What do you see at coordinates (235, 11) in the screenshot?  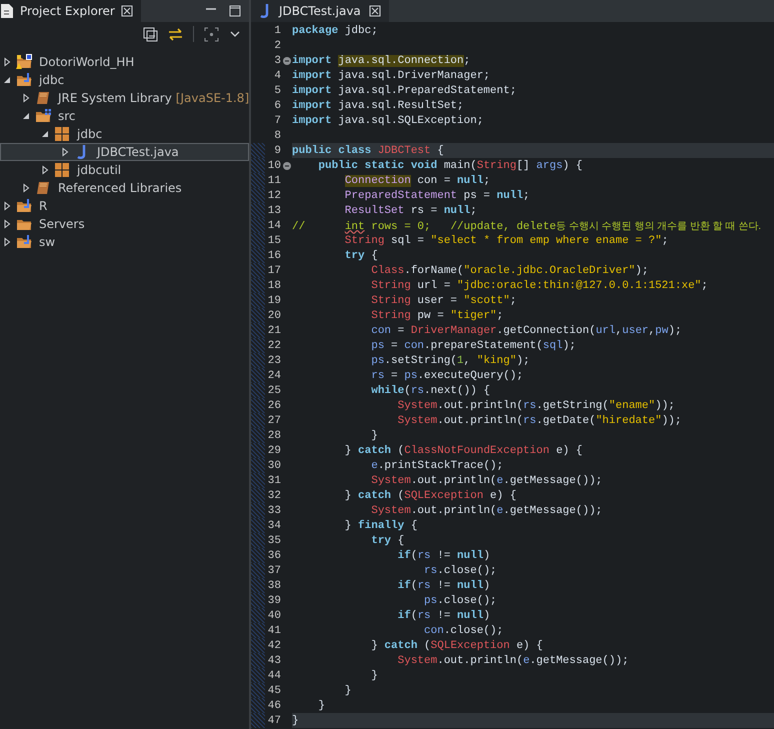 I see `maximize-icon` at bounding box center [235, 11].